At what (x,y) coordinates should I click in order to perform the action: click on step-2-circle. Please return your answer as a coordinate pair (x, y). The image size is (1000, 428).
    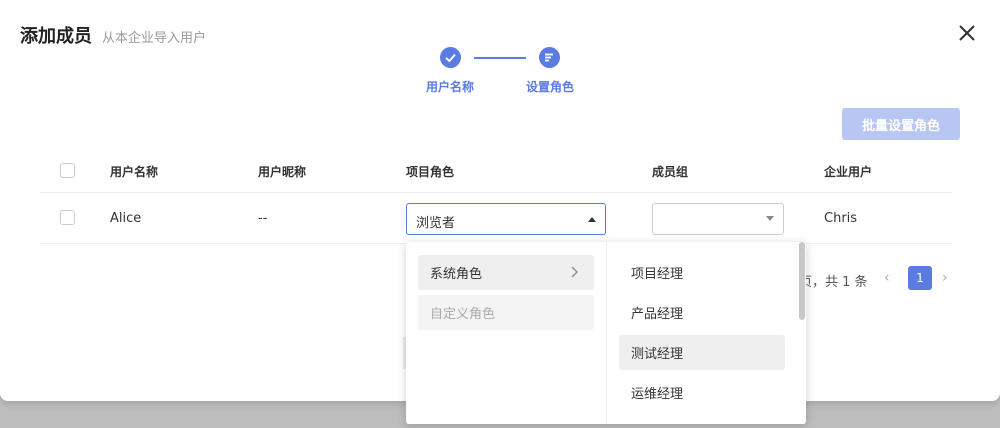
    Looking at the image, I should click on (549, 57).